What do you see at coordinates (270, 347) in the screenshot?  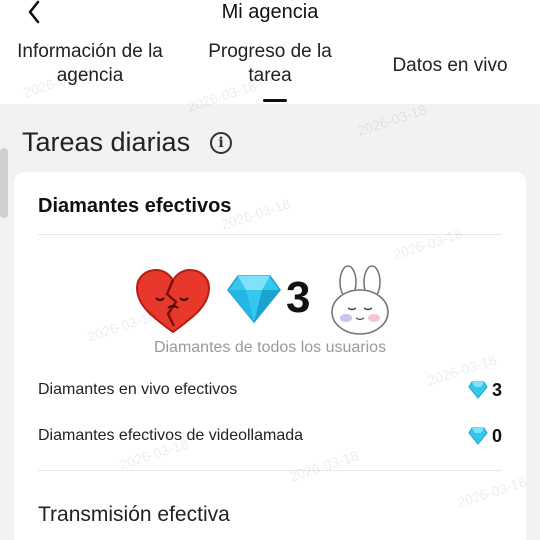 I see `total-caption: Diamantes de todos los usuarios` at bounding box center [270, 347].